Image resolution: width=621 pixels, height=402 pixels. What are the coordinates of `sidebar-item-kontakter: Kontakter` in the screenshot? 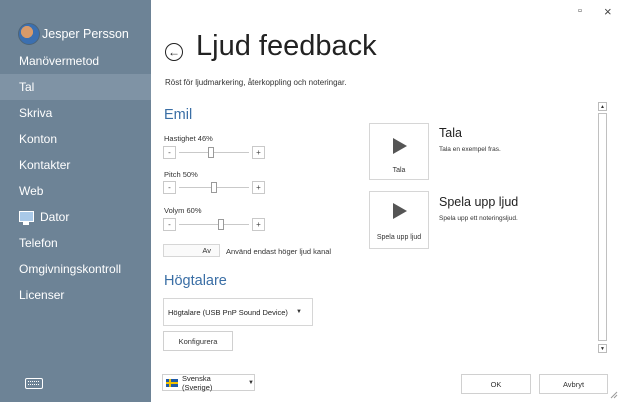 It's located at (75, 165).